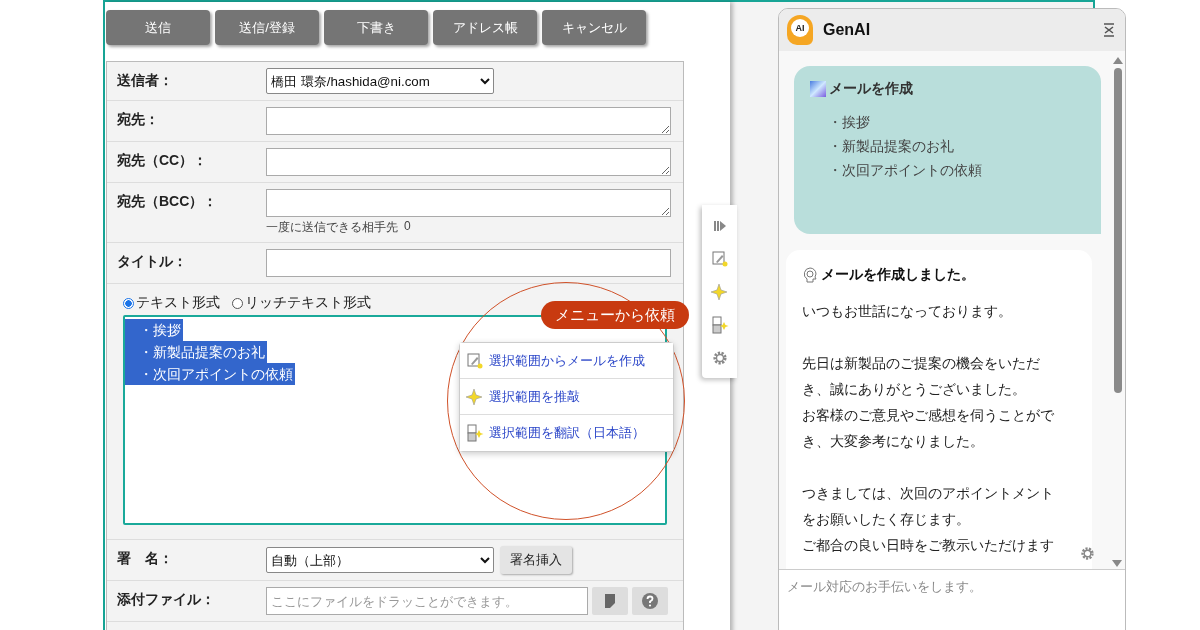 The height and width of the screenshot is (630, 1200). I want to click on file-icon, so click(610, 601).